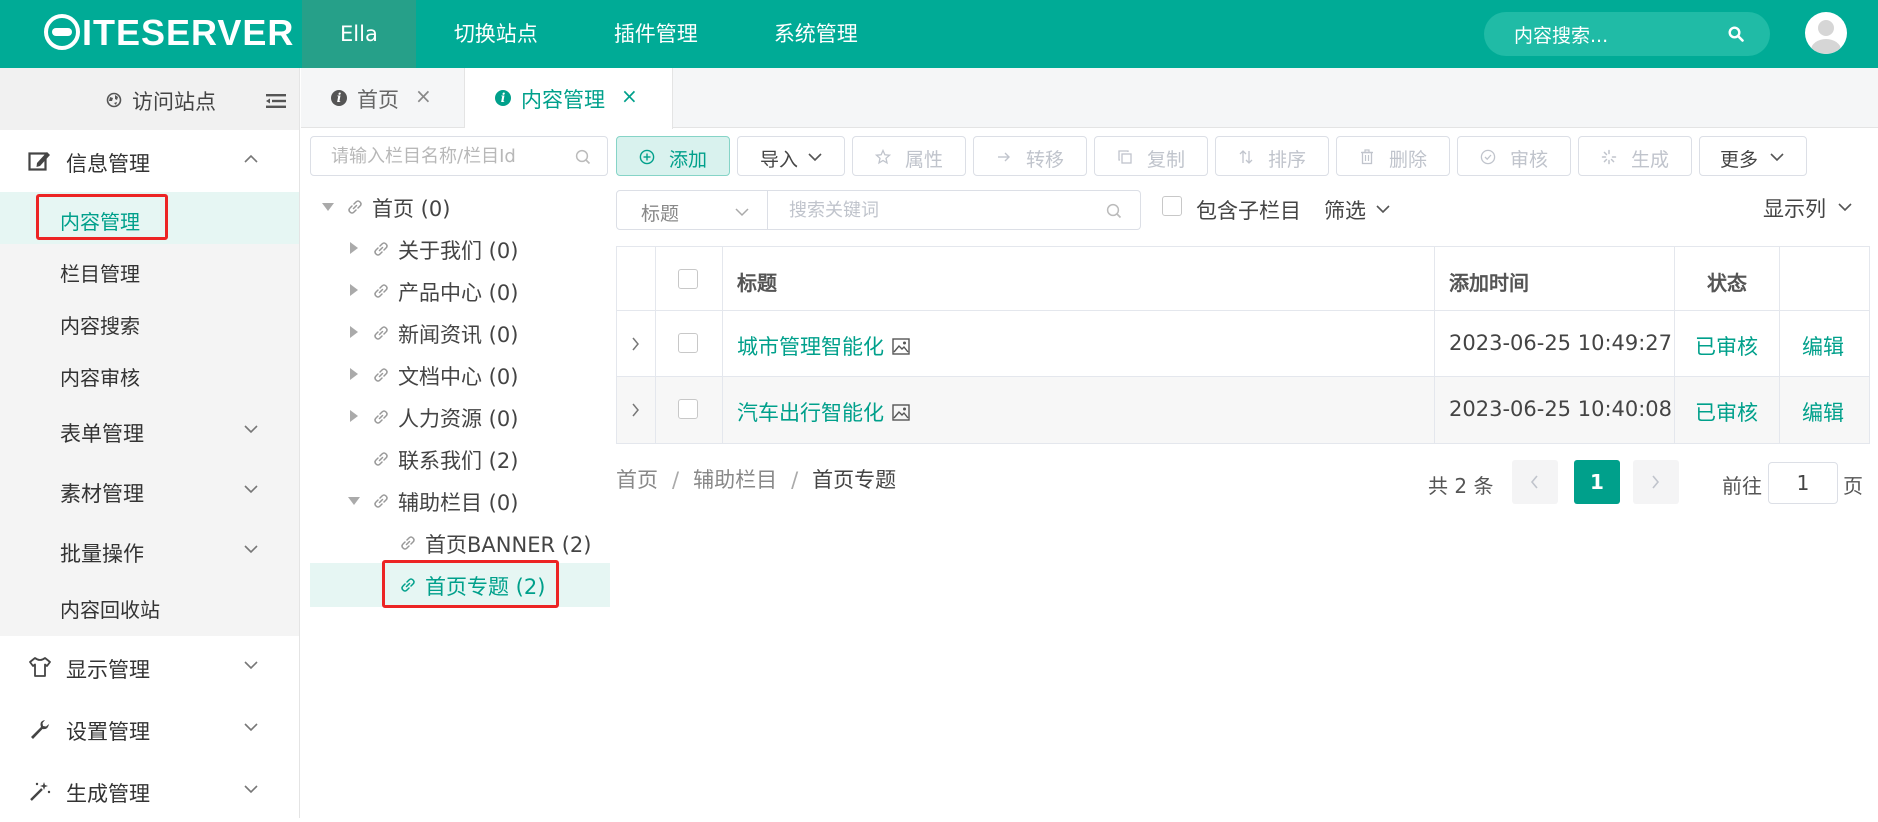 This screenshot has width=1878, height=822. What do you see at coordinates (1597, 482) in the screenshot?
I see `page-number-current: 1` at bounding box center [1597, 482].